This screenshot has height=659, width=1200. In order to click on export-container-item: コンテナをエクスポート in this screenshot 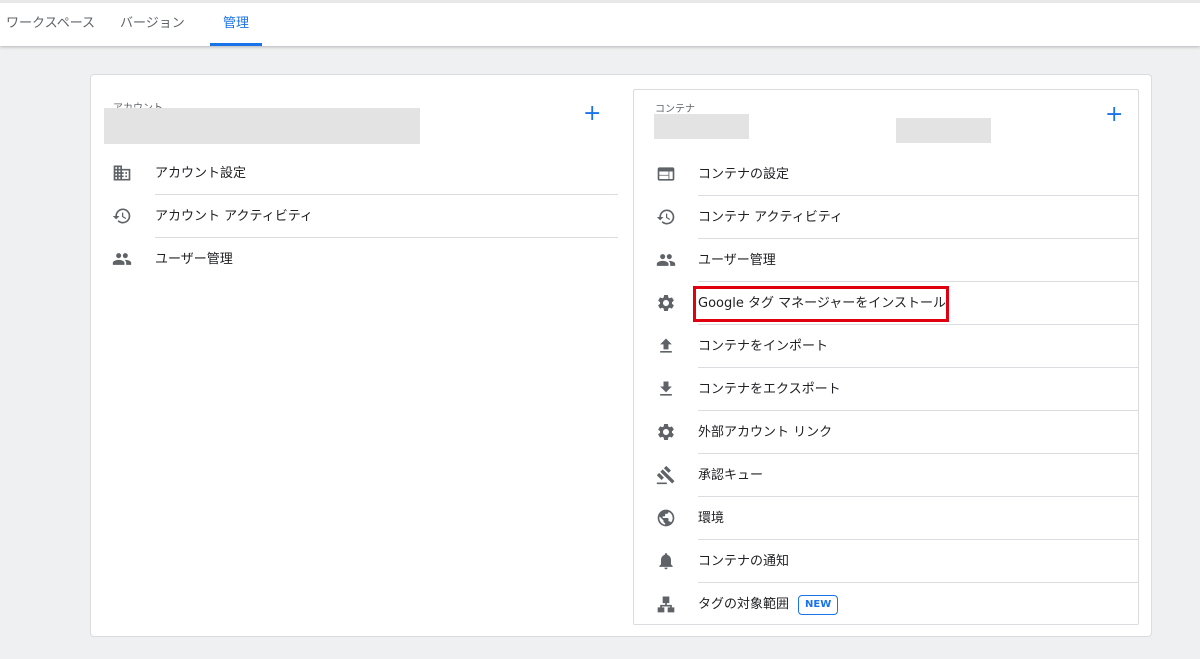, I will do `click(886, 389)`.